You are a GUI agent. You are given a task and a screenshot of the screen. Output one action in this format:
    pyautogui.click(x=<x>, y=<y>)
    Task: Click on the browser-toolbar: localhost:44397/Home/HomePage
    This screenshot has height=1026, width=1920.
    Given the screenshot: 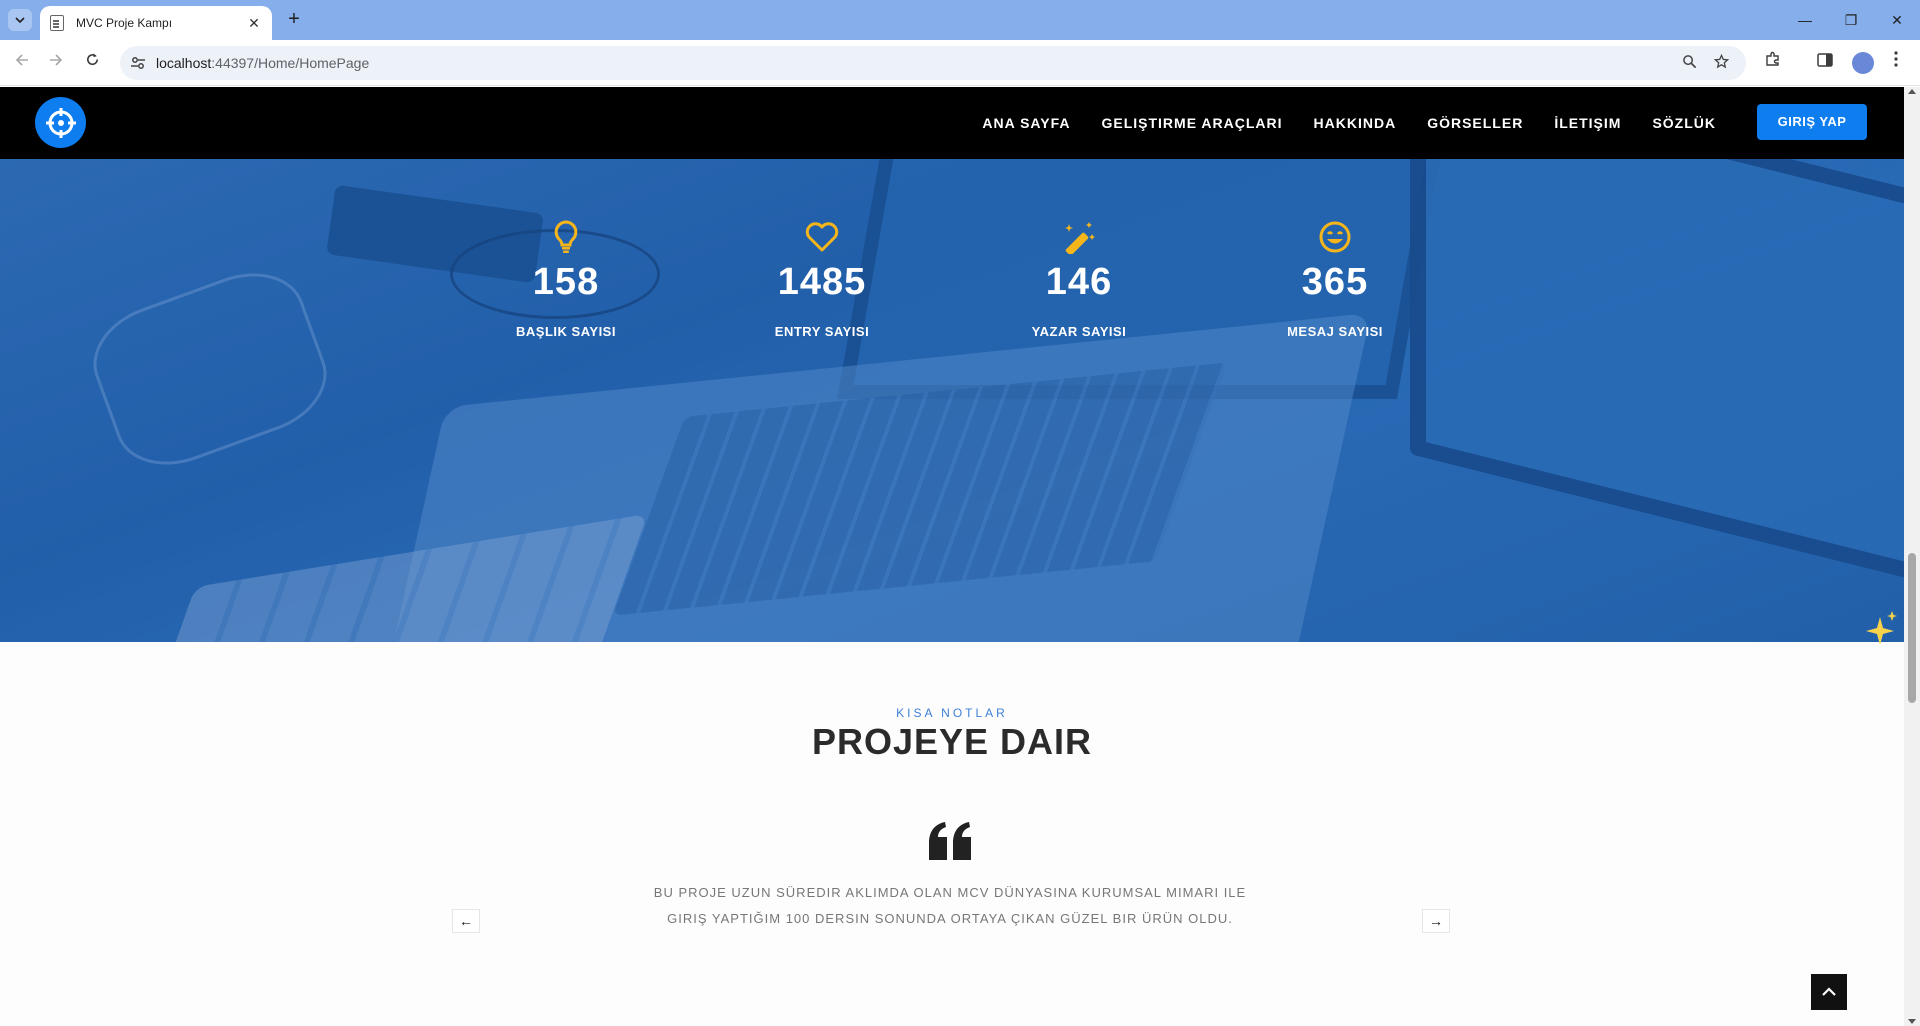 What is the action you would take?
    pyautogui.click(x=960, y=63)
    